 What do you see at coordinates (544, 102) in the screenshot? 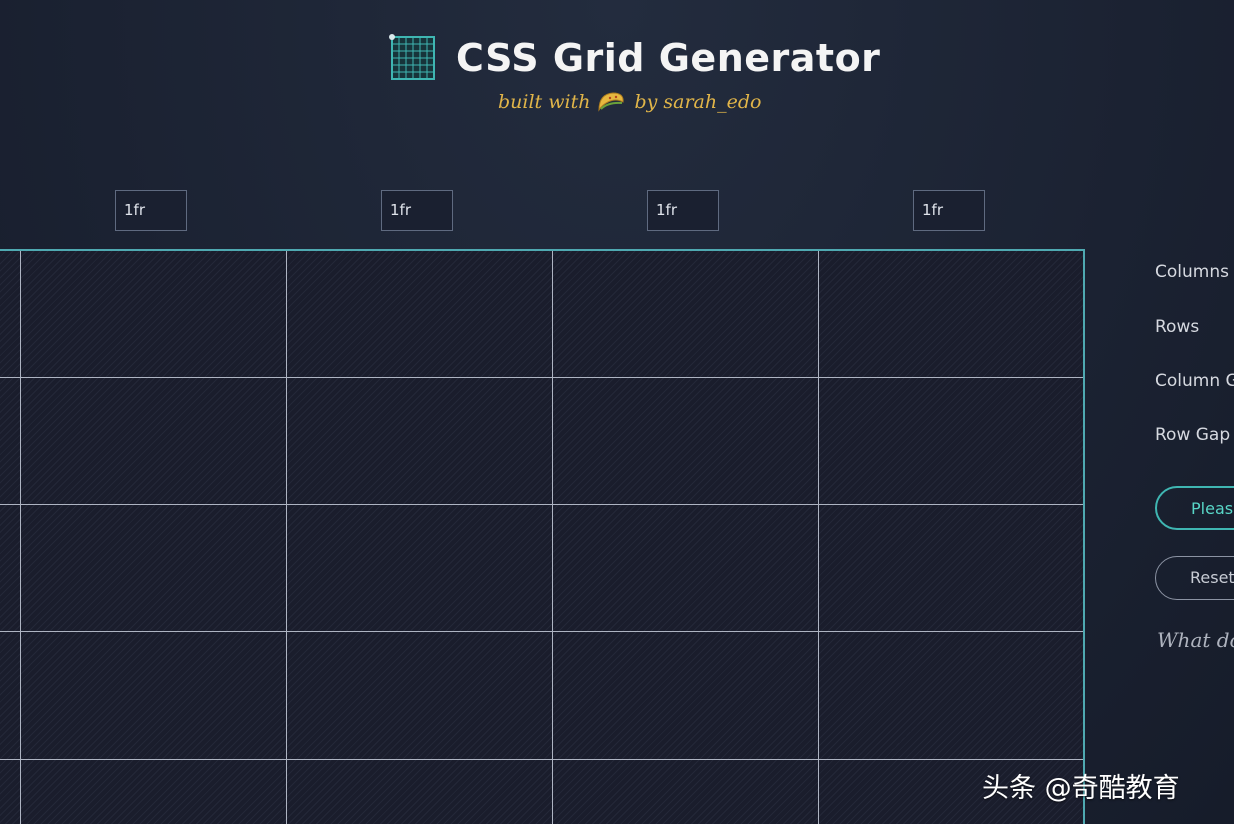
I see `subtitle-prefix: built with` at bounding box center [544, 102].